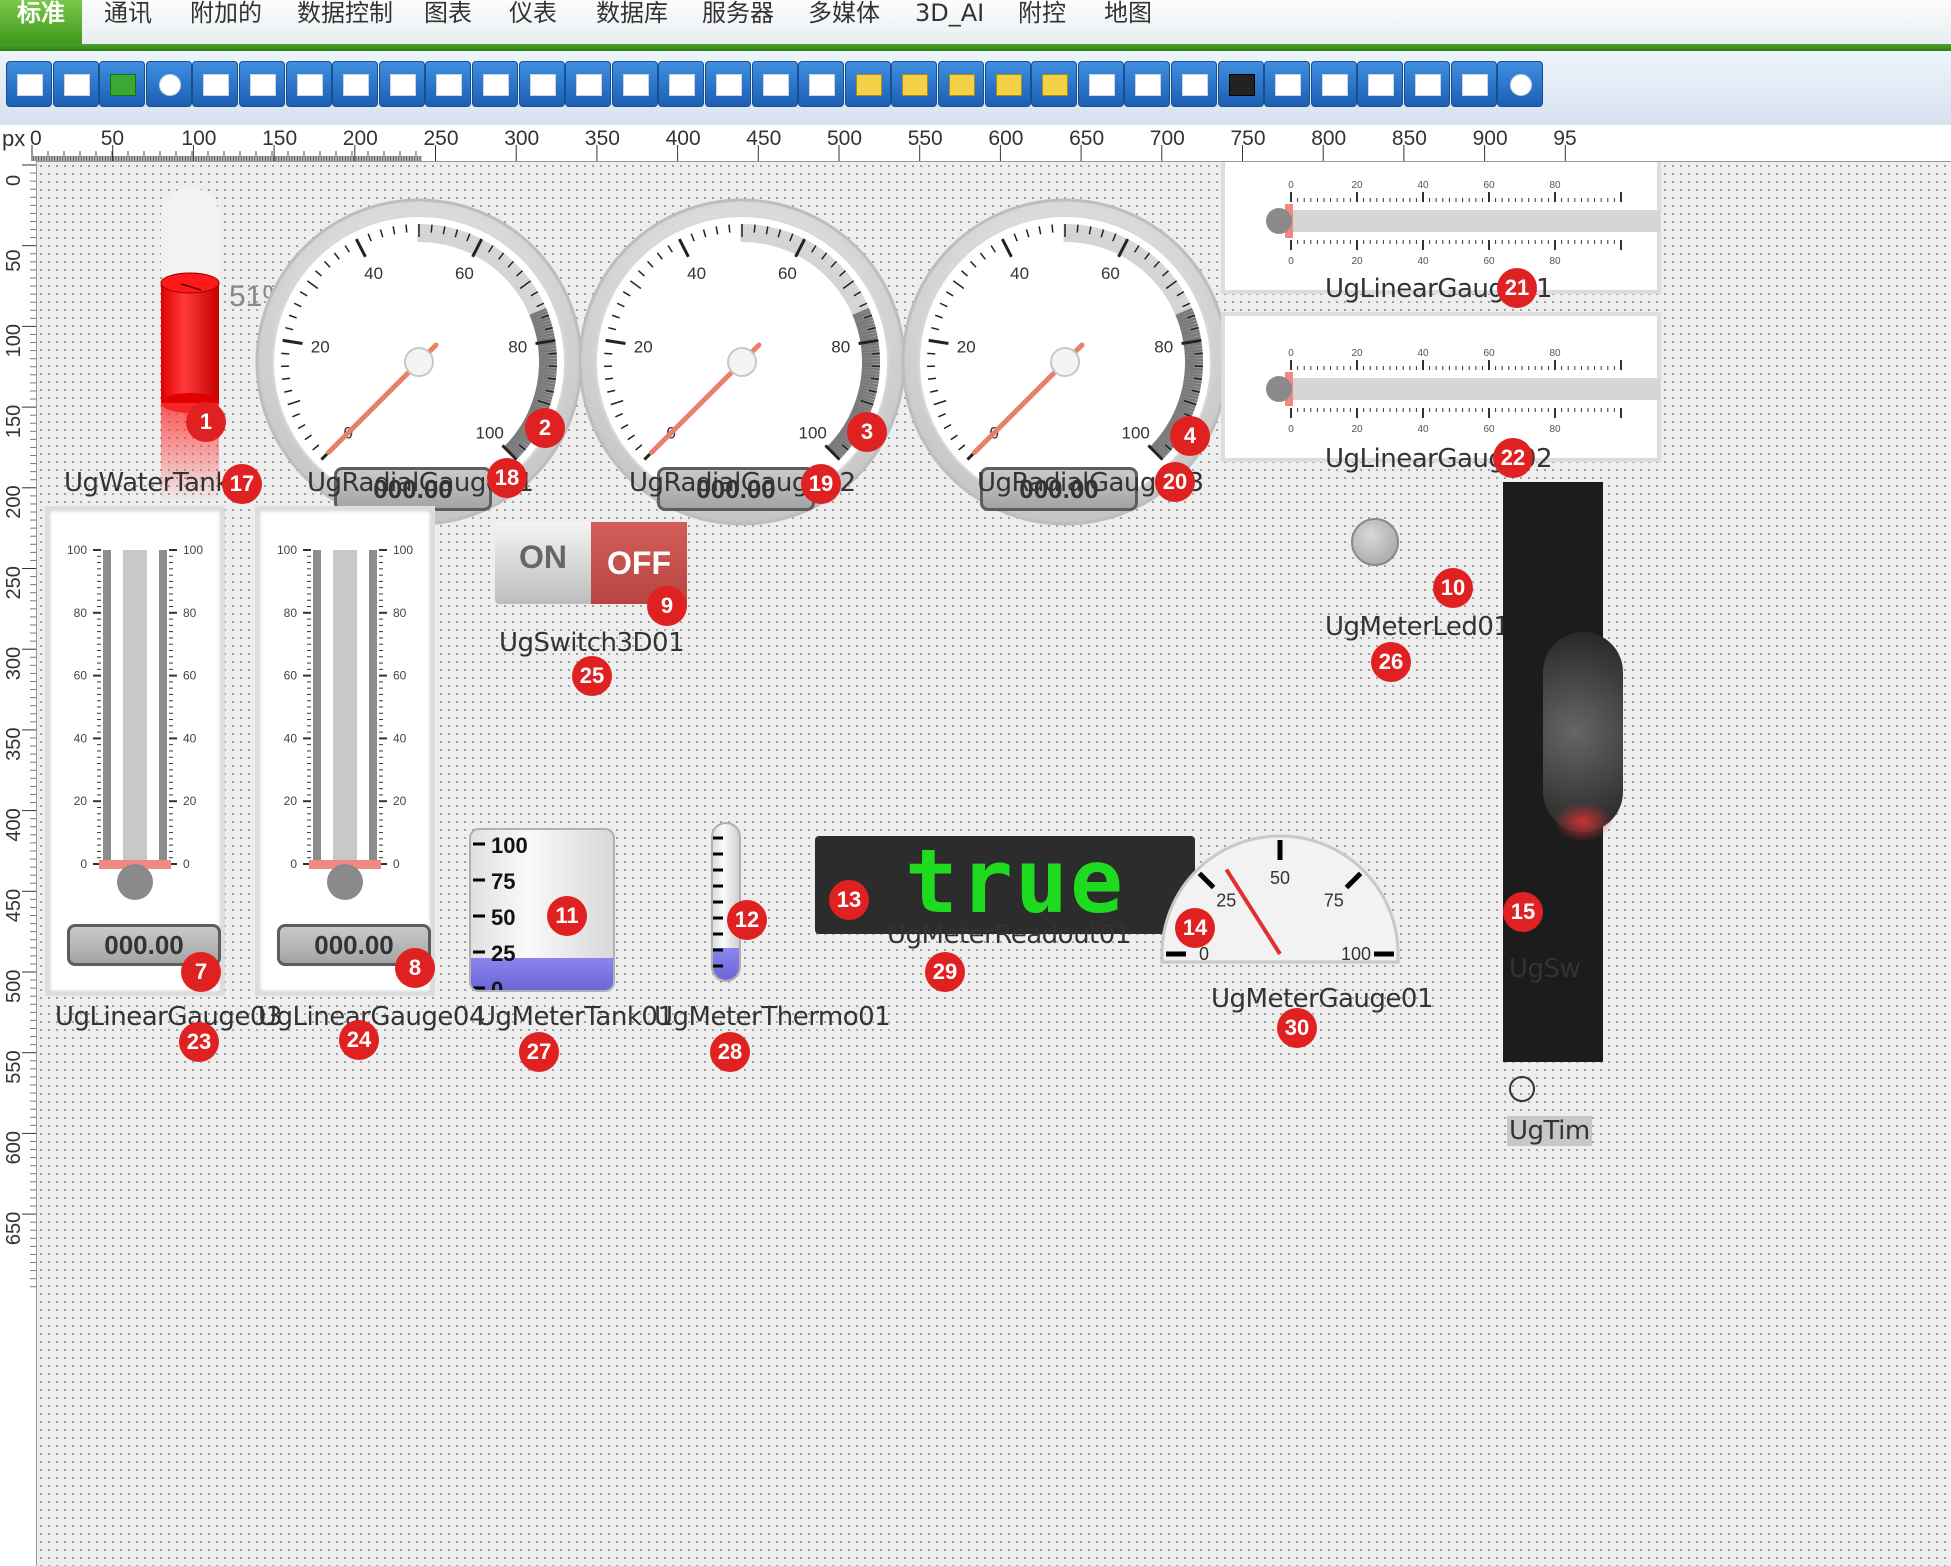 Image resolution: width=1951 pixels, height=1566 pixels. What do you see at coordinates (19, 726) in the screenshot?
I see `ruler-ticks: 0 50 100 150 200 250 300 350 400 450 500 550 600 650` at bounding box center [19, 726].